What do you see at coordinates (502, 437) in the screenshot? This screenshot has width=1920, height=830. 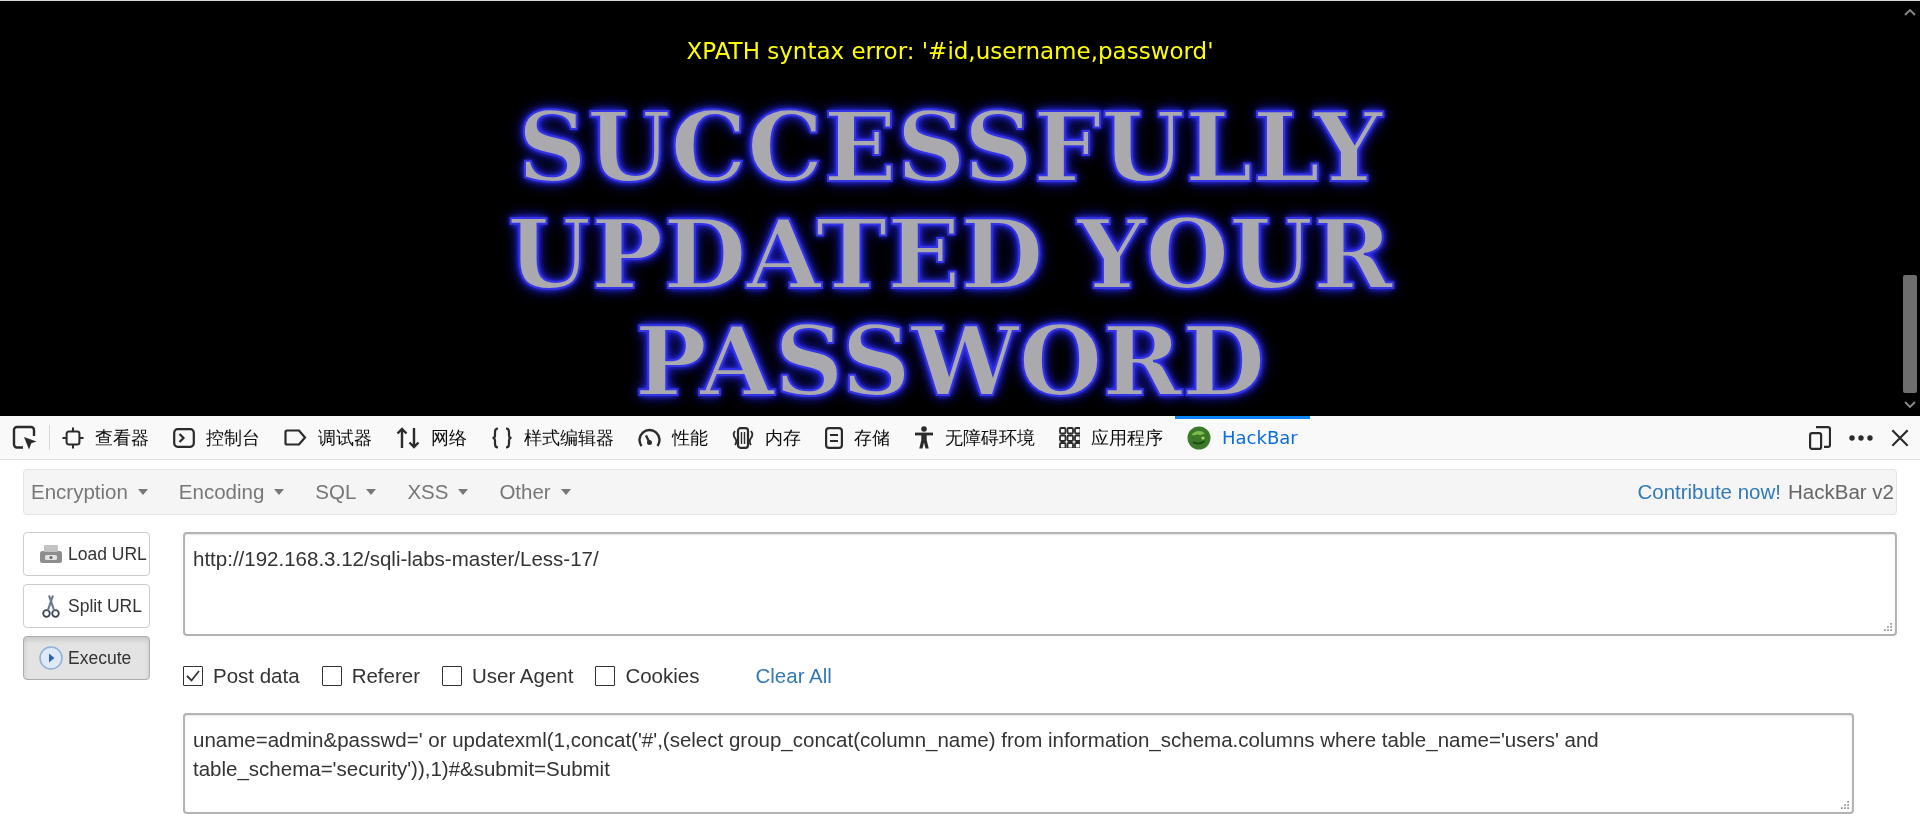 I see `braces-icon` at bounding box center [502, 437].